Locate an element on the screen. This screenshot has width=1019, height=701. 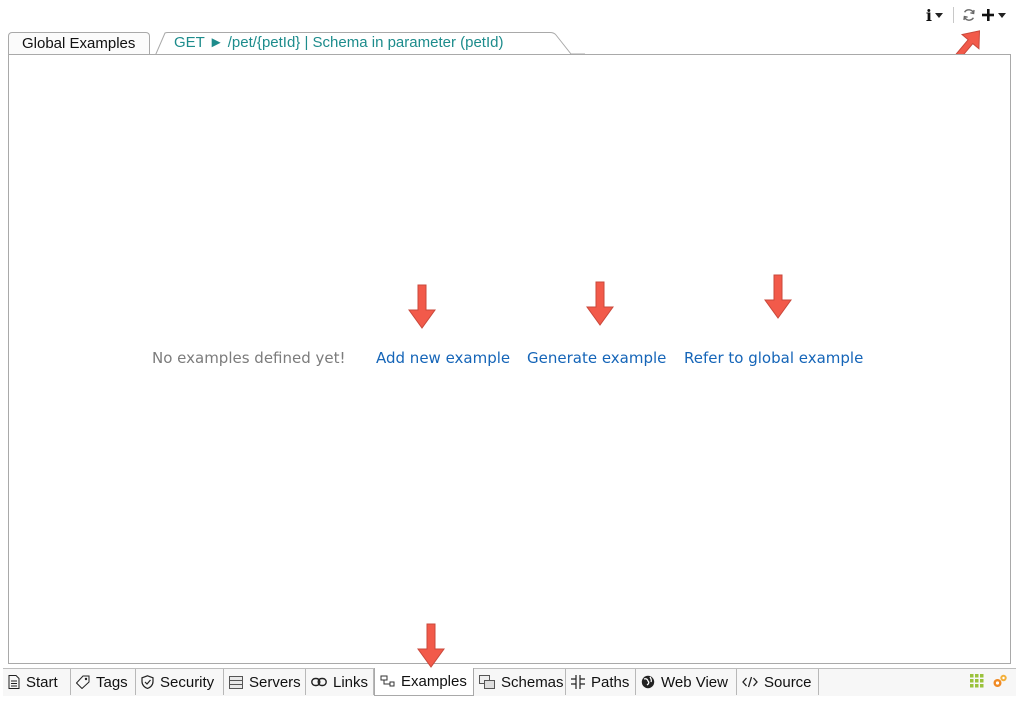
shield-icon is located at coordinates (147, 682).